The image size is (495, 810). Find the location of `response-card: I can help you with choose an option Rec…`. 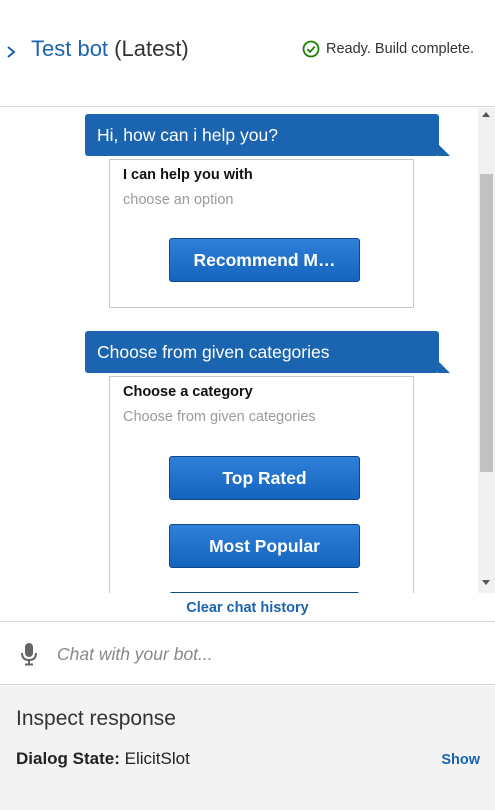

response-card: I can help you with choose an option Rec… is located at coordinates (261, 233).